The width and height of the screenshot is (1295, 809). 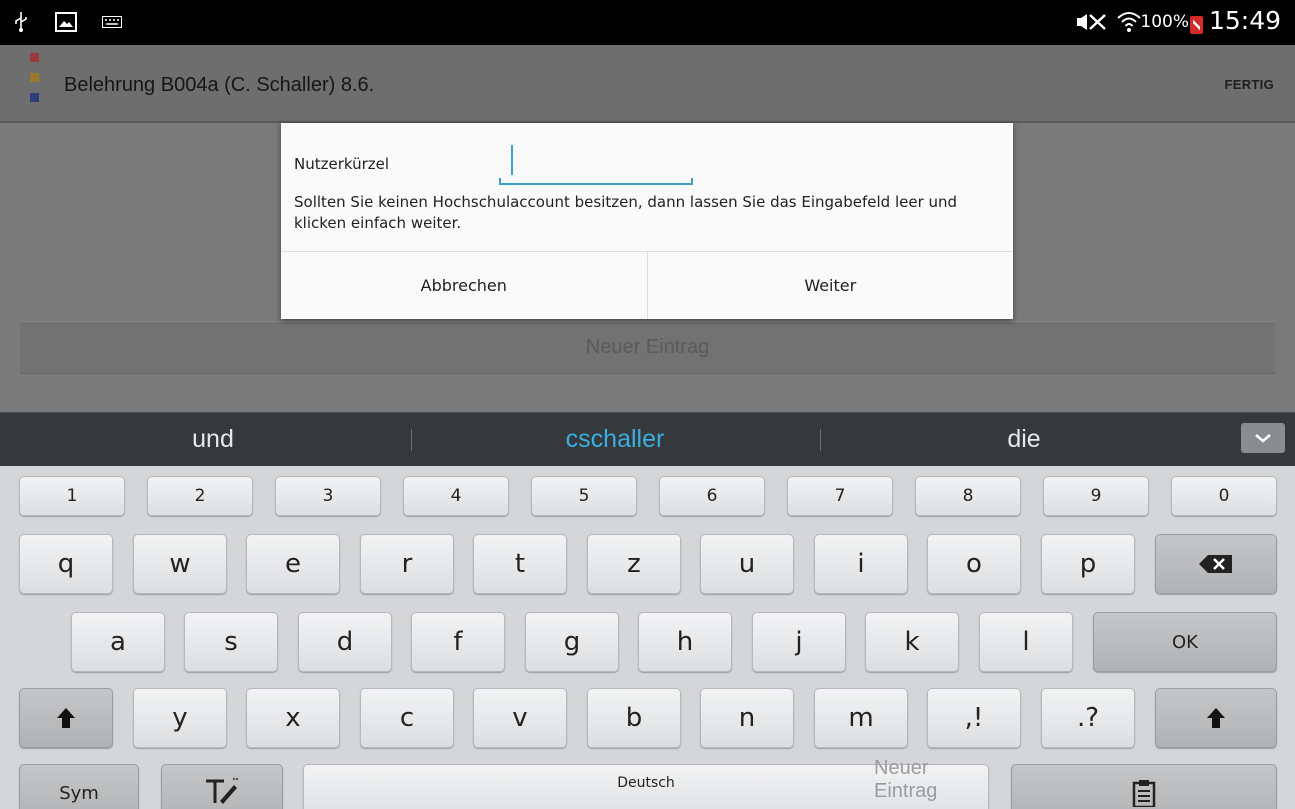 What do you see at coordinates (520, 564) in the screenshot?
I see `key-t: t` at bounding box center [520, 564].